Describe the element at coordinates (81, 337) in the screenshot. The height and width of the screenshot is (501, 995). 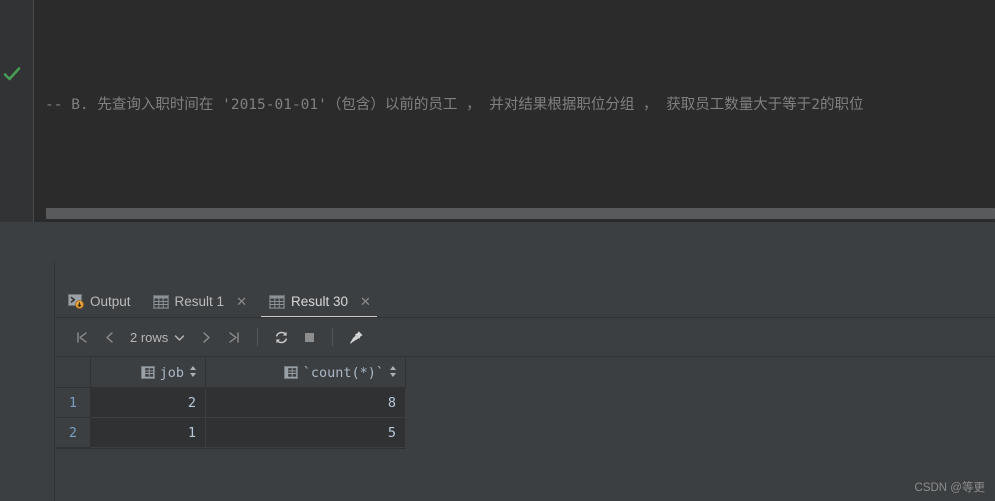
I see `first-page-icon` at that location.